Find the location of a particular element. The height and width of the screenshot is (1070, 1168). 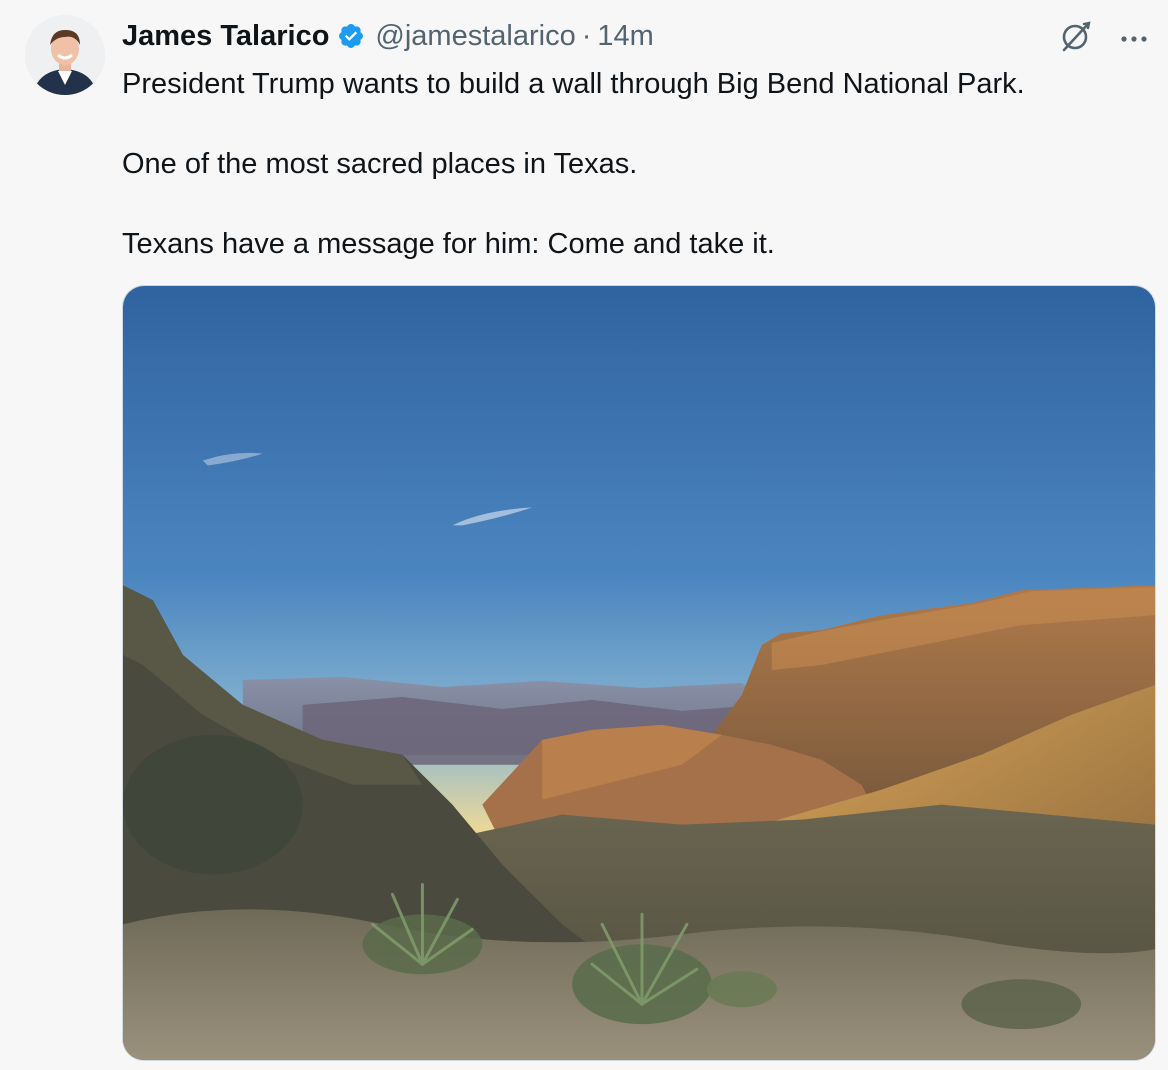

tweet-text-line: One of the most sacred places in Texas. is located at coordinates (380, 164).